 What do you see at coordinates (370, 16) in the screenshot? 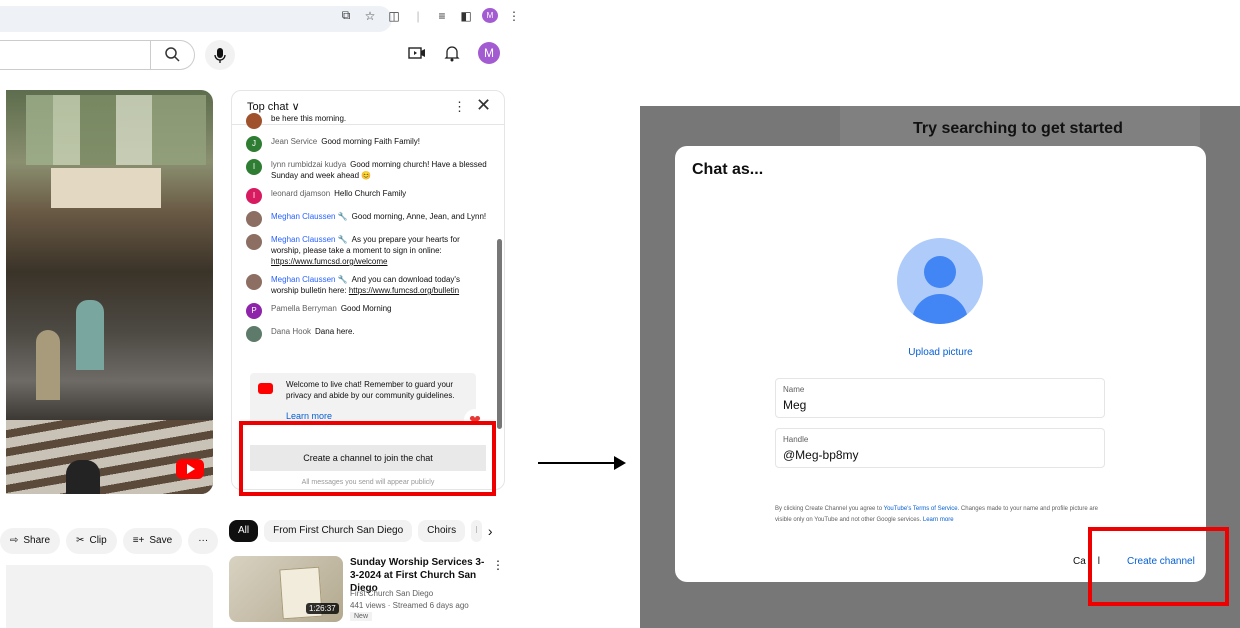
I see `bookmark-star-icon: ☆` at bounding box center [370, 16].